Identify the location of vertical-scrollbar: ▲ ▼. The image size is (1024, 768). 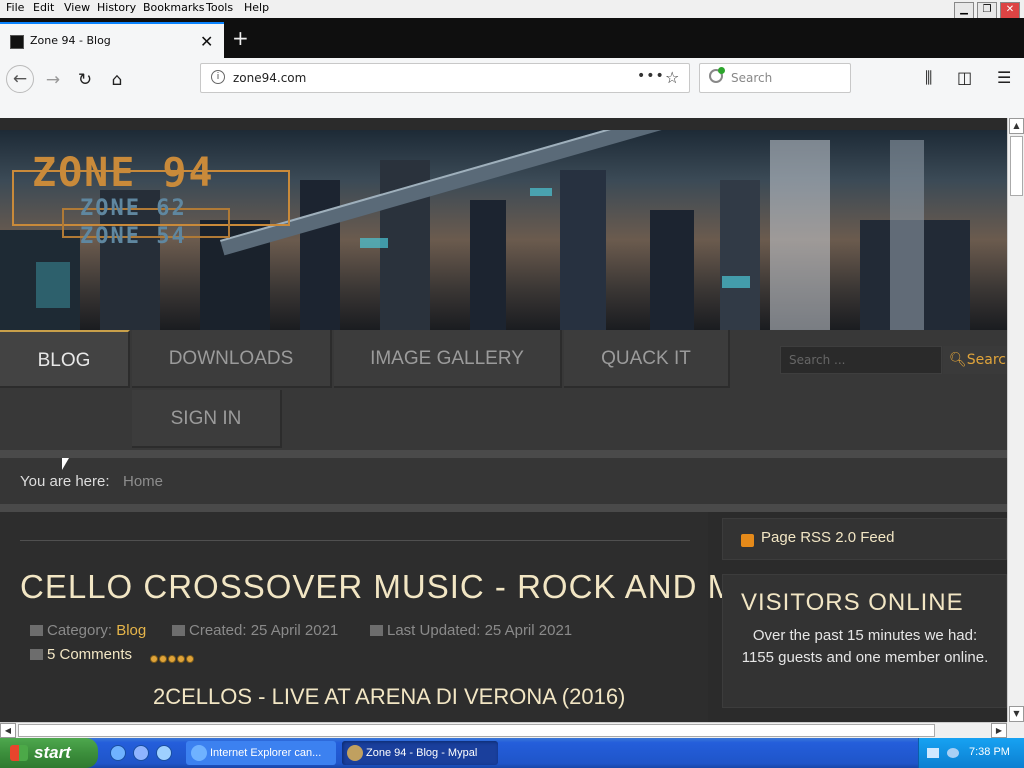
(1015, 420).